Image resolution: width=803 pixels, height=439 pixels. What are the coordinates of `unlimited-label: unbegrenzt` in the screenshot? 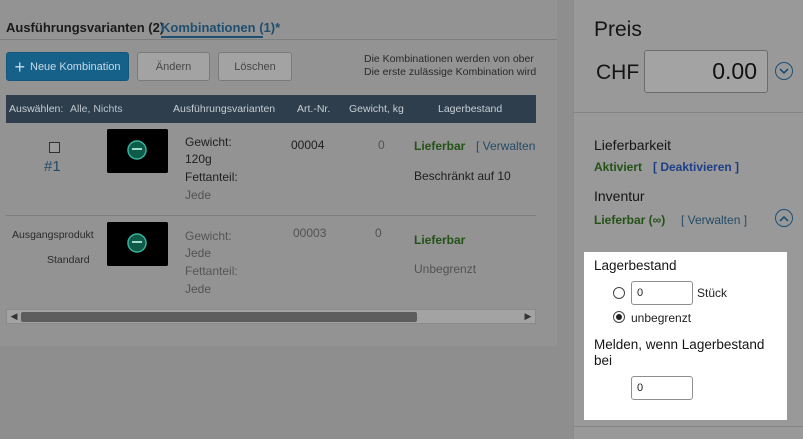 It's located at (661, 318).